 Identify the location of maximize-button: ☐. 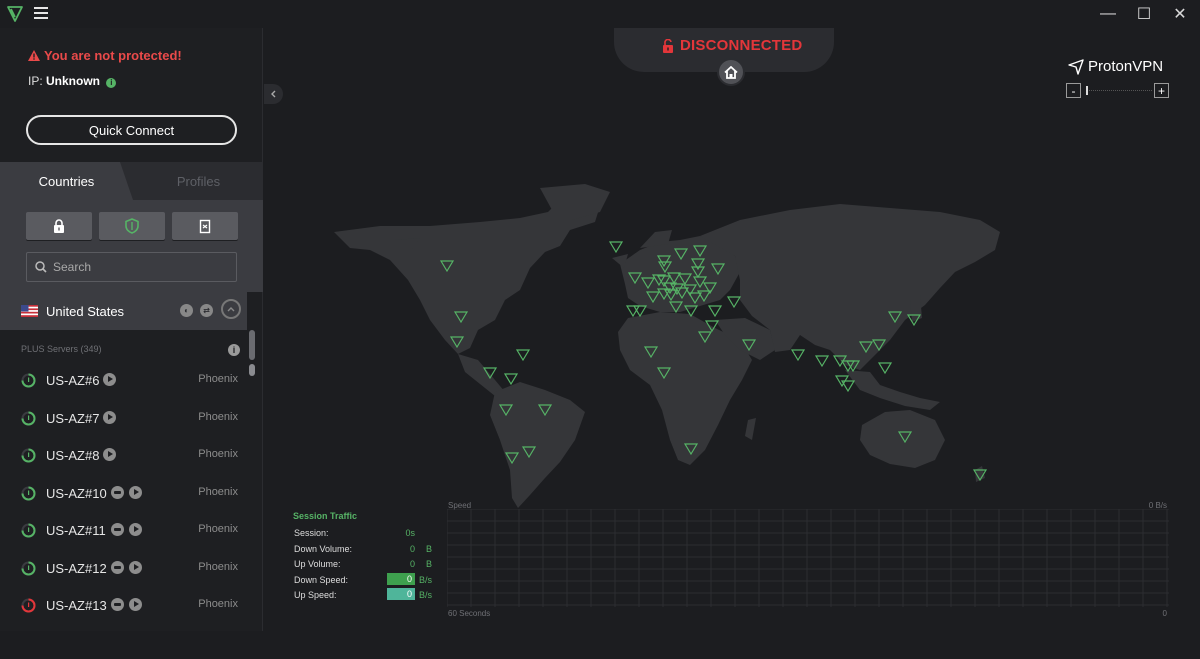
(1144, 14).